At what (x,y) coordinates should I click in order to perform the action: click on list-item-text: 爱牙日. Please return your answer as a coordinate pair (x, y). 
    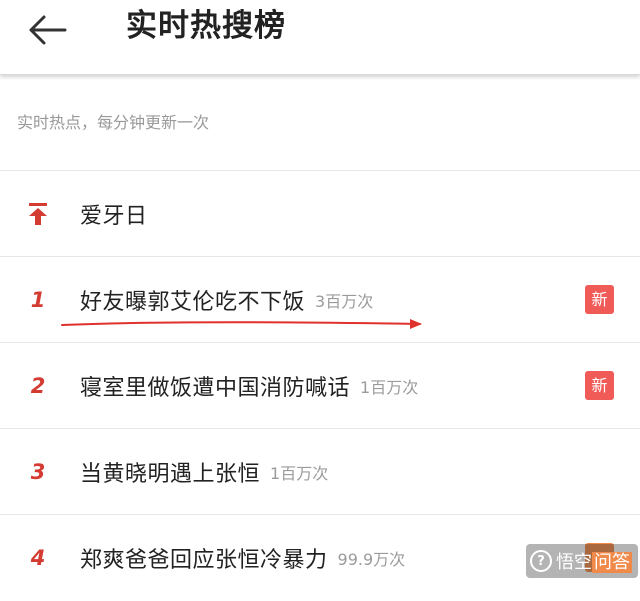
    Looking at the image, I should click on (114, 214).